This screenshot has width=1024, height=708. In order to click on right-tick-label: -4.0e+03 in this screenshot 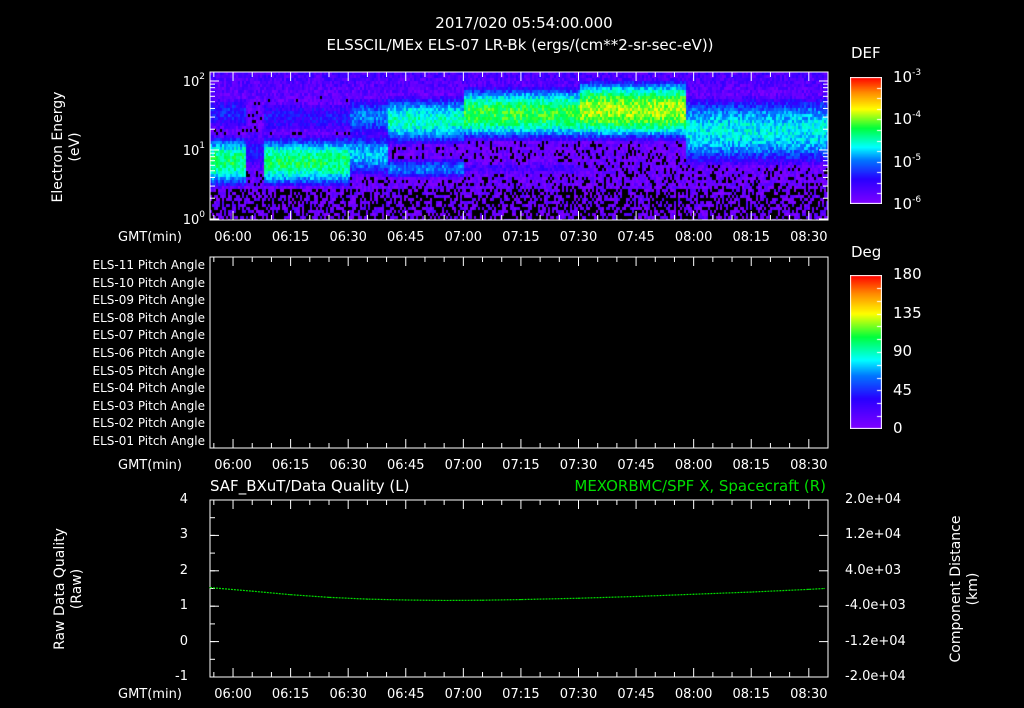, I will do `click(875, 606)`.